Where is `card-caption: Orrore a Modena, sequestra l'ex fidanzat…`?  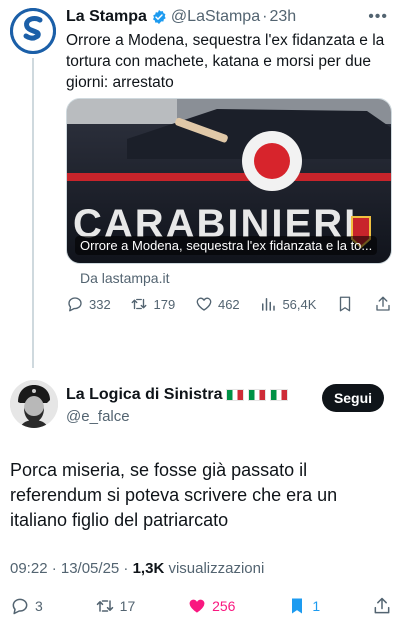 card-caption: Orrore a Modena, sequestra l'ex fidanzat… is located at coordinates (226, 245).